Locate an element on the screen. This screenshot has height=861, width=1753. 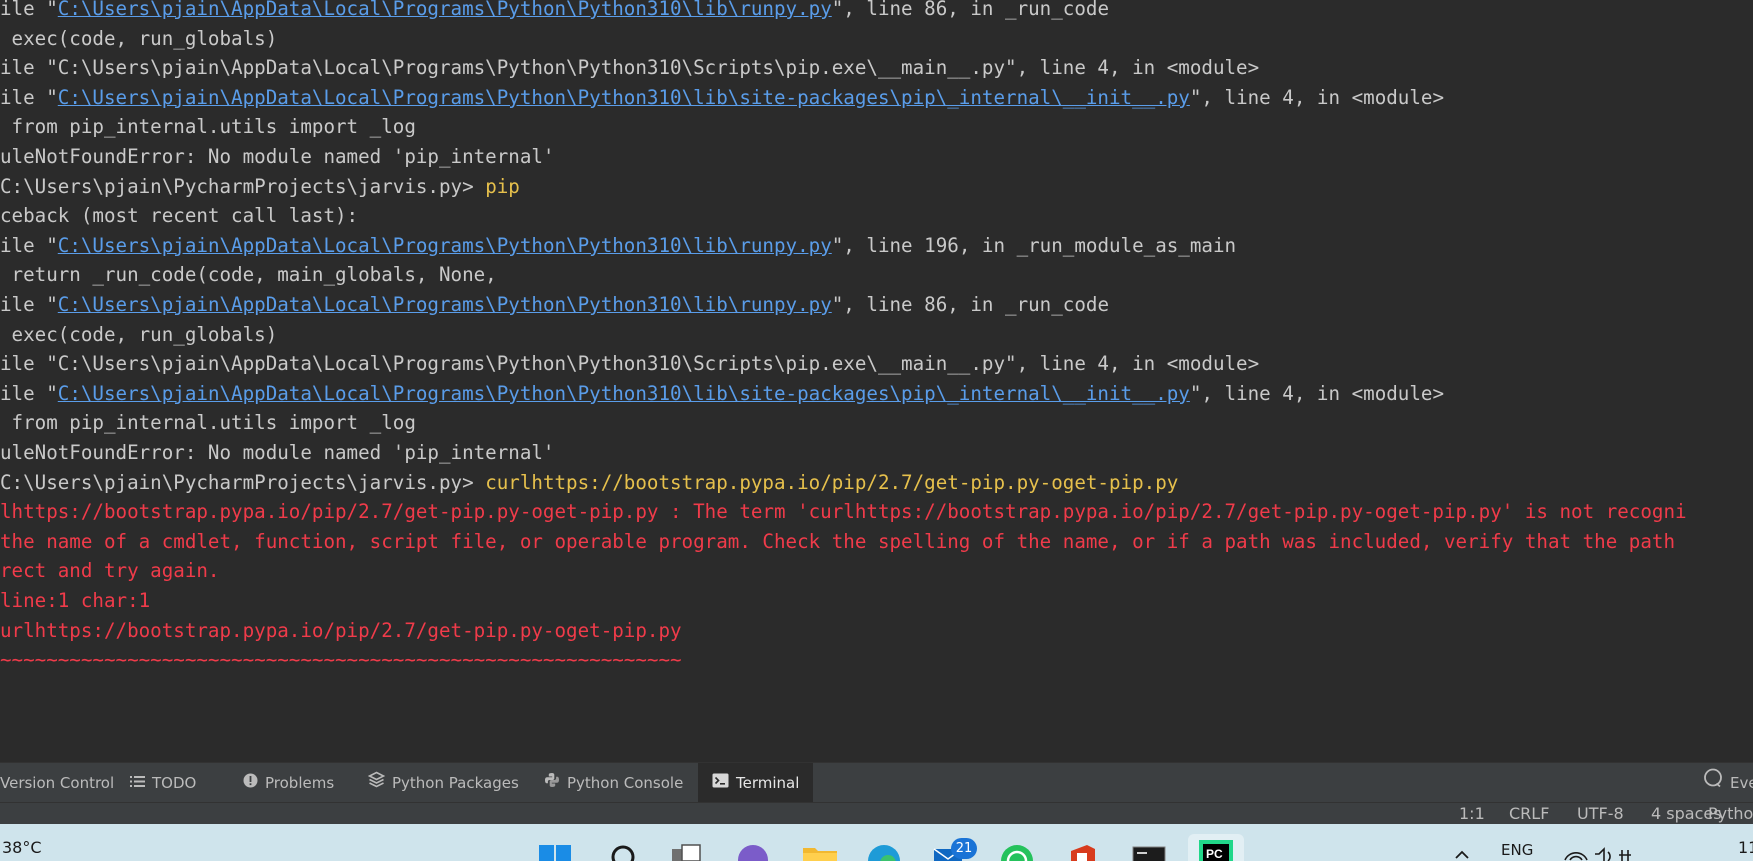
output-text: ceback (most recent call last): is located at coordinates (179, 216).